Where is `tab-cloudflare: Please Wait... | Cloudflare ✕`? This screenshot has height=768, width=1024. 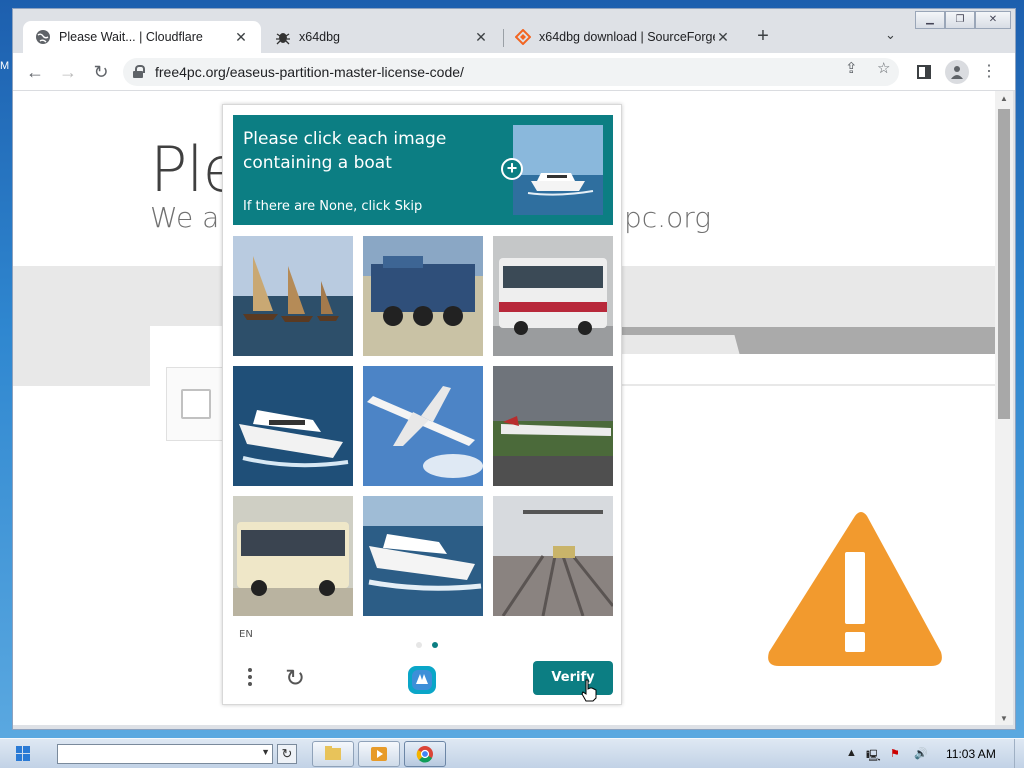 tab-cloudflare: Please Wait... | Cloudflare ✕ is located at coordinates (142, 37).